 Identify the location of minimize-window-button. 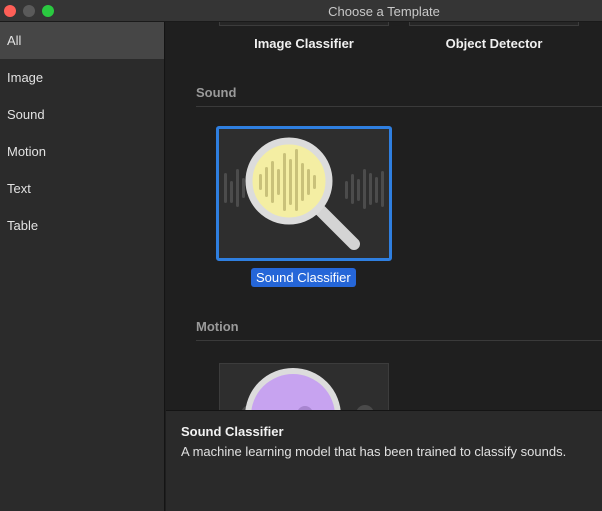
(29, 11).